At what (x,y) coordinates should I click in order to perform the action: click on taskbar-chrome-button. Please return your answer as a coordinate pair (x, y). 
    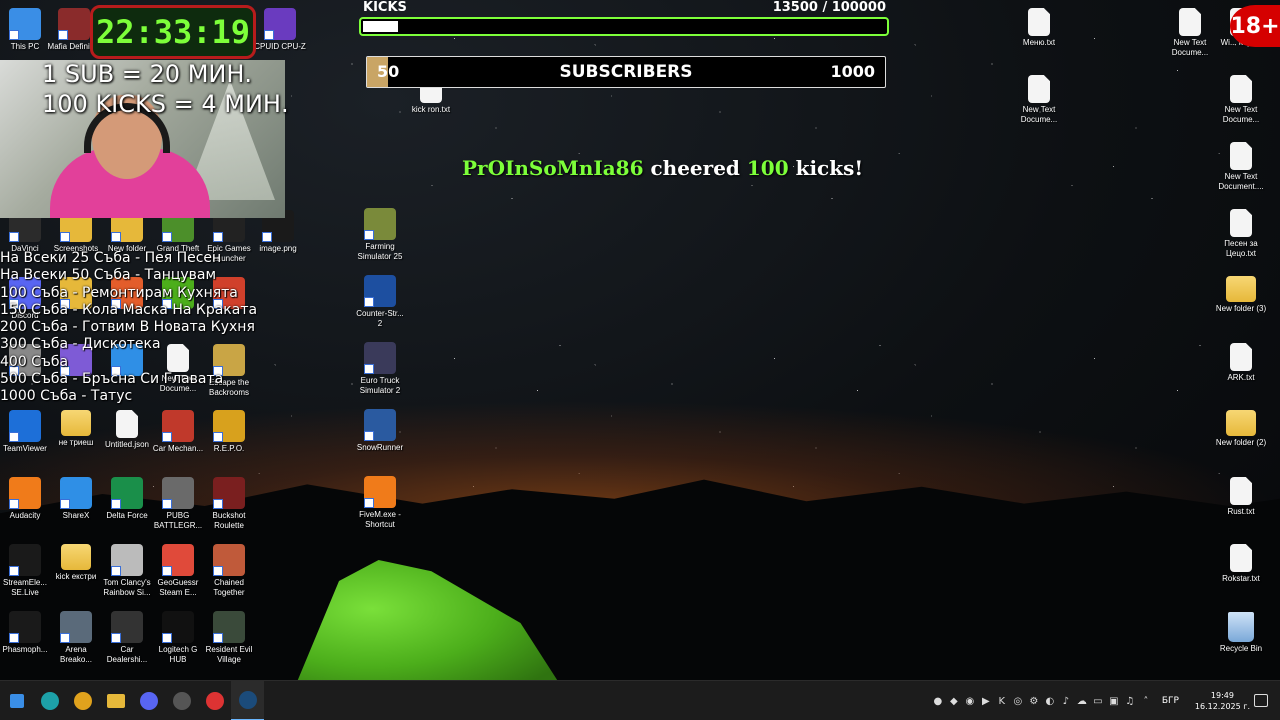
    Looking at the image, I should click on (82, 700).